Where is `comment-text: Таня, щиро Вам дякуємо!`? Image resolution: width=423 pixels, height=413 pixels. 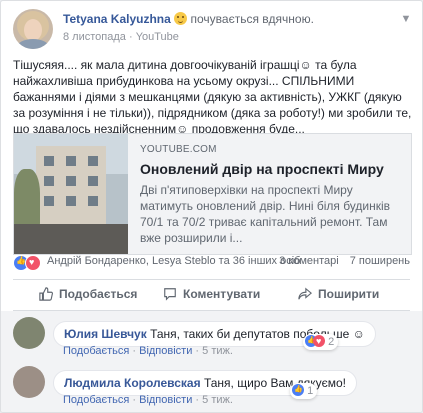 comment-text: Таня, щиро Вам дякуємо! is located at coordinates (274, 383).